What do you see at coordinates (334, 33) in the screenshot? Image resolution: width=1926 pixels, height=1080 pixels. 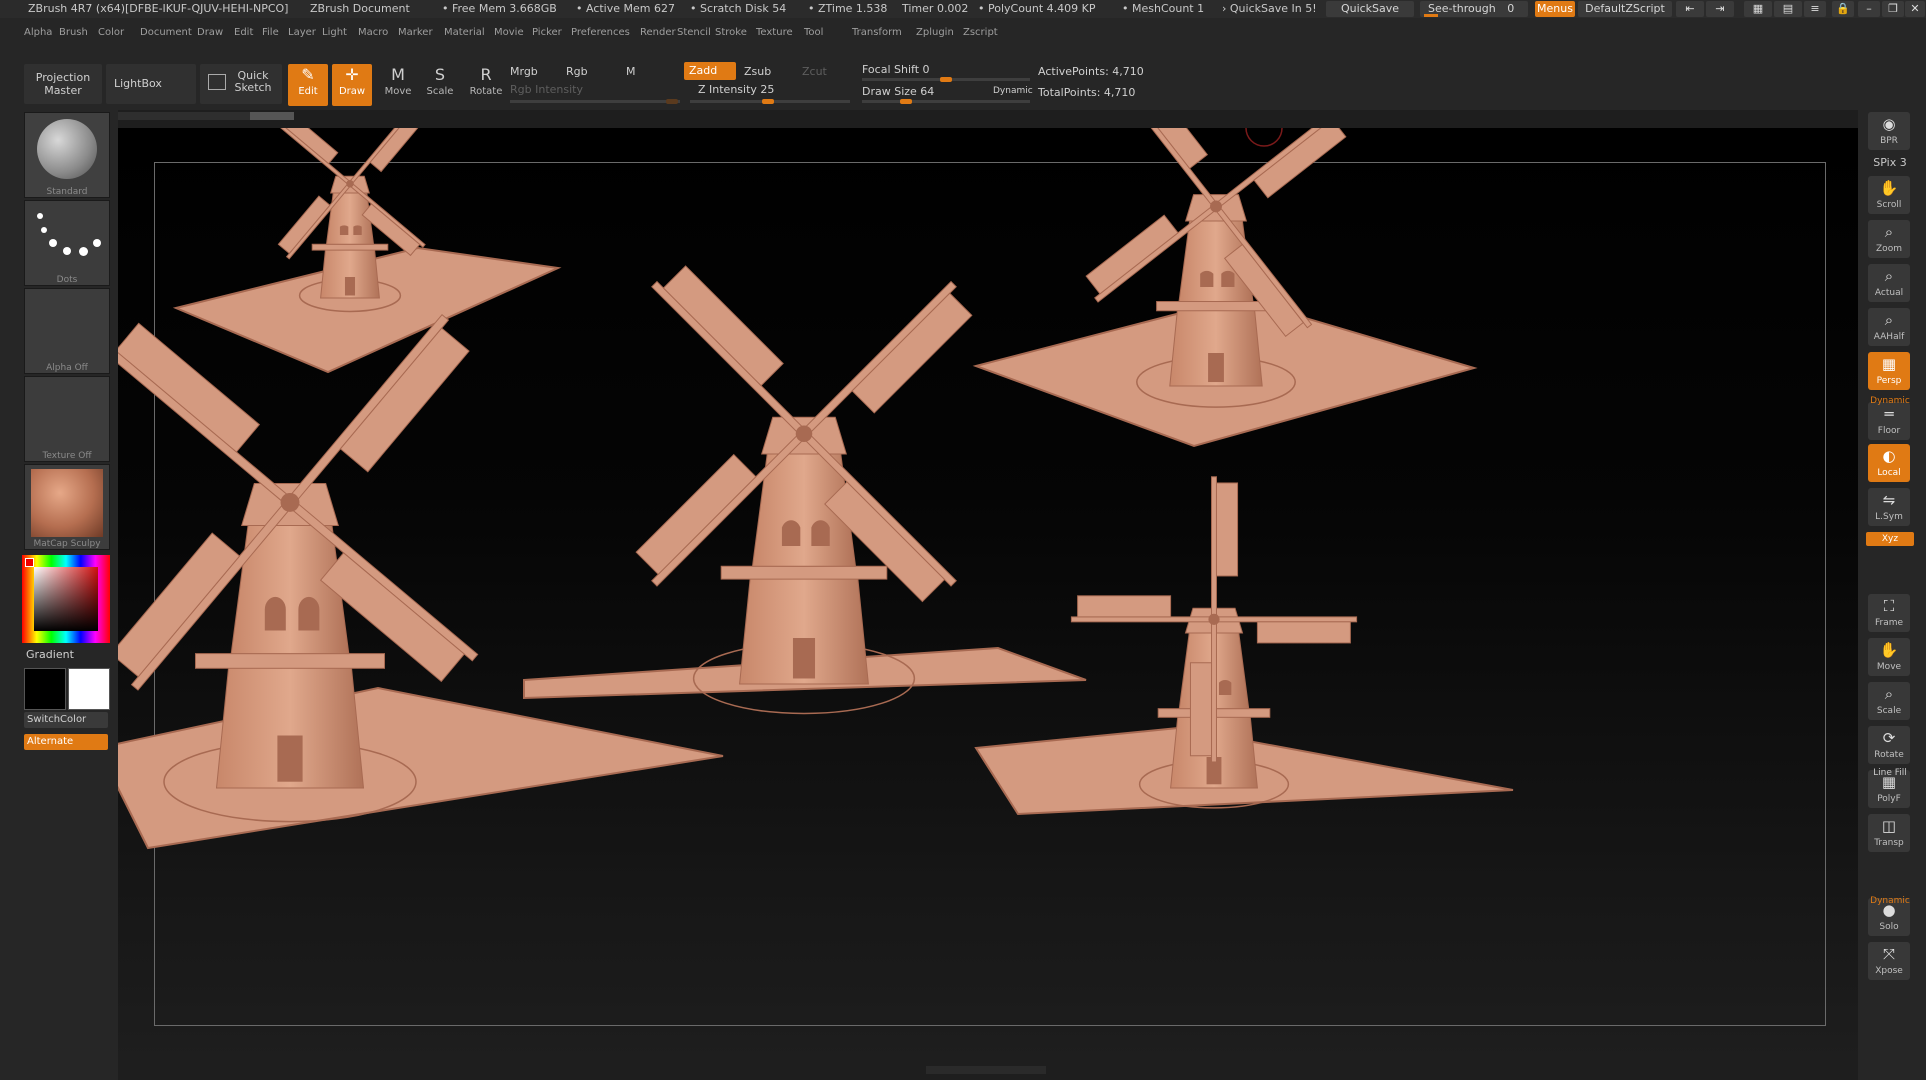 I see `menu-light: Light` at bounding box center [334, 33].